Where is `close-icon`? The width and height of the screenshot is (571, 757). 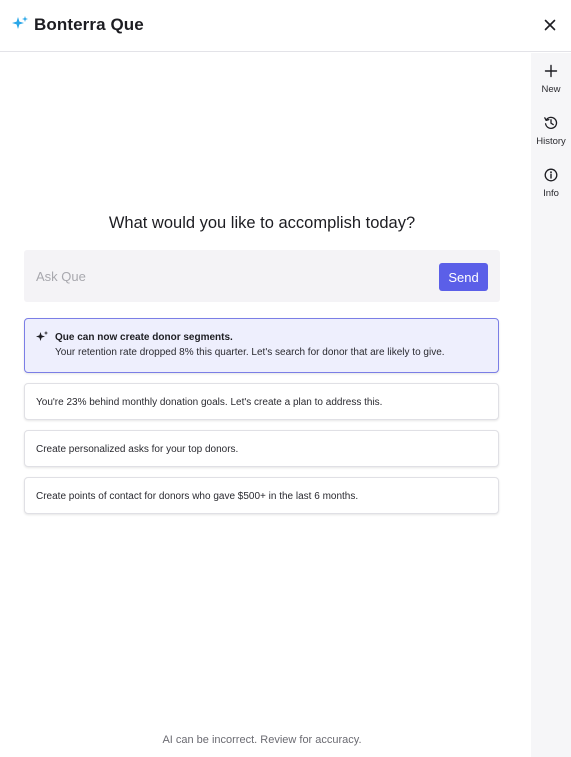 close-icon is located at coordinates (550, 25).